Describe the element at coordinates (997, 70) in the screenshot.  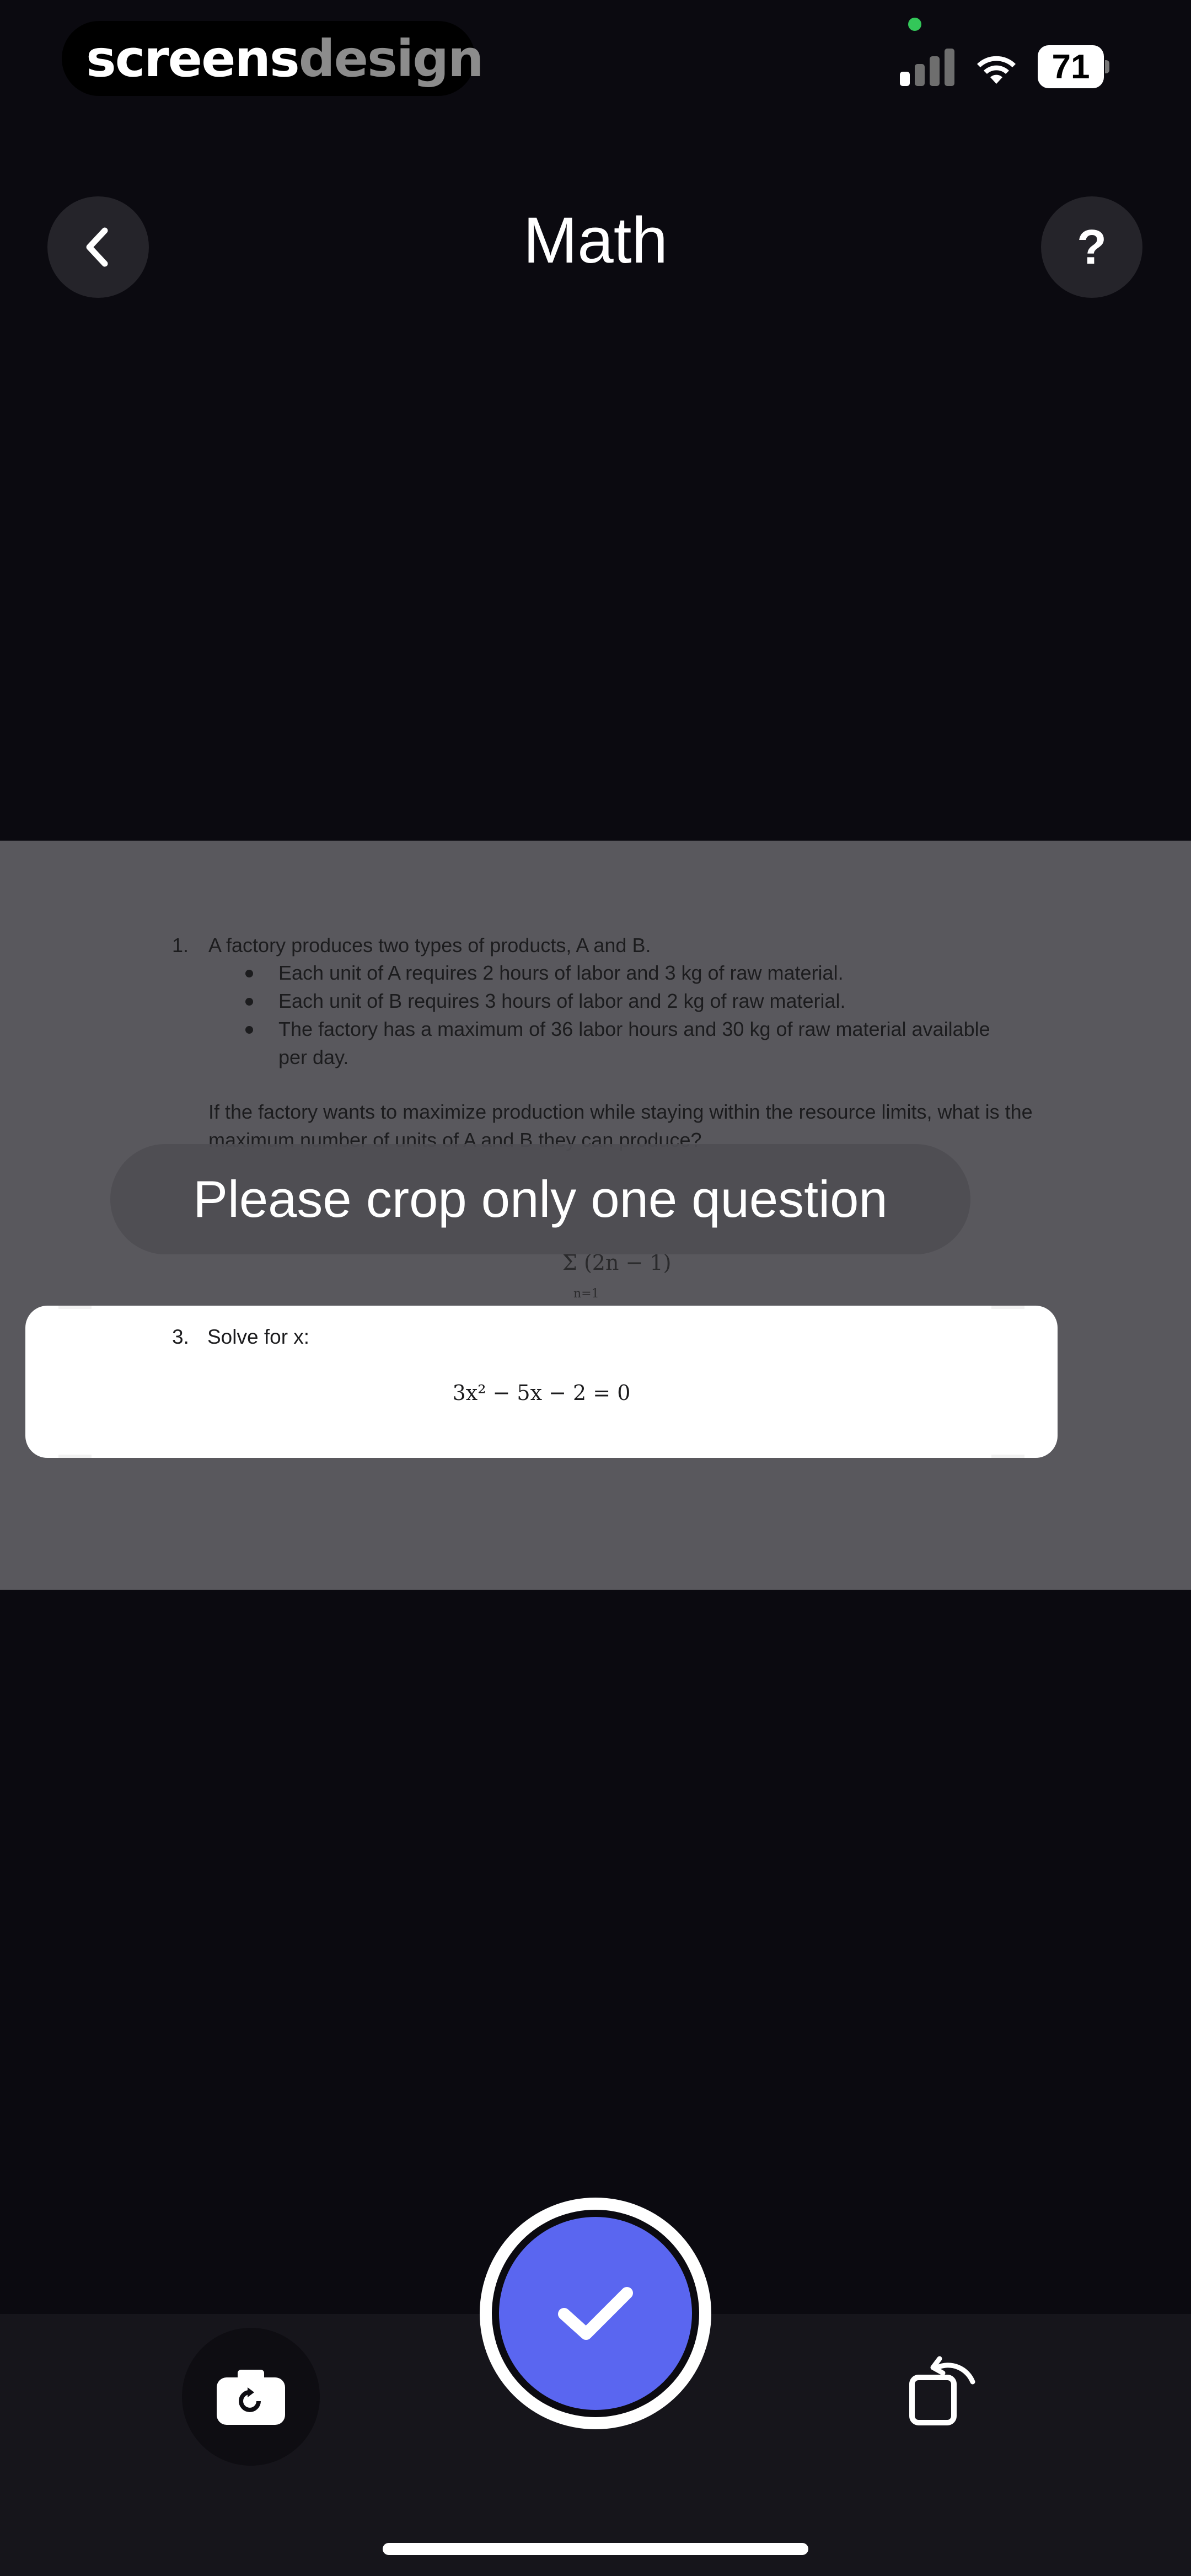
I see `wifi-icon` at that location.